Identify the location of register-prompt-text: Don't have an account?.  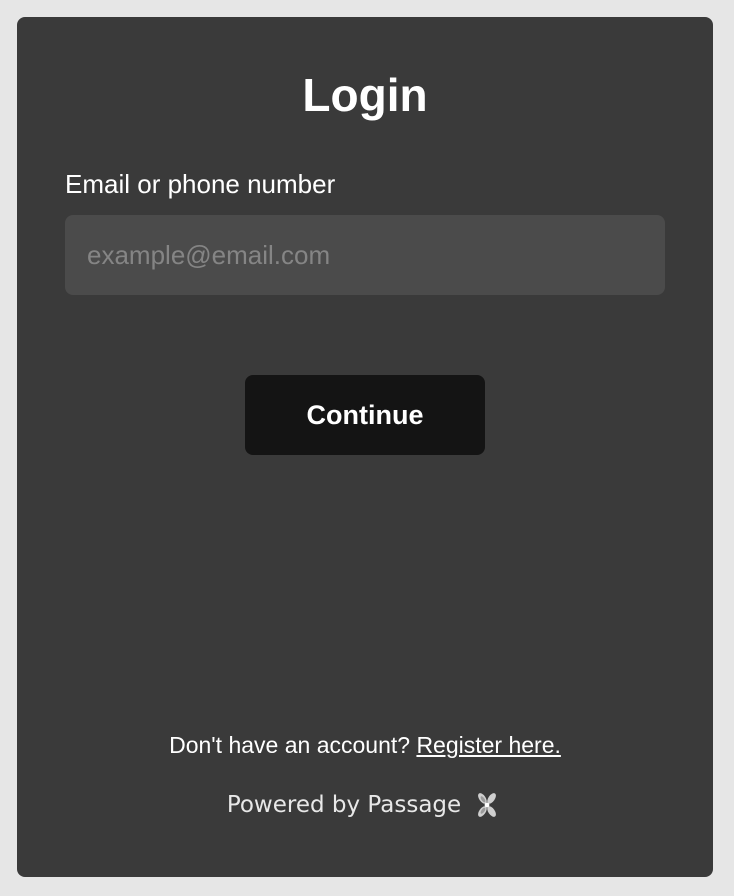
(290, 745).